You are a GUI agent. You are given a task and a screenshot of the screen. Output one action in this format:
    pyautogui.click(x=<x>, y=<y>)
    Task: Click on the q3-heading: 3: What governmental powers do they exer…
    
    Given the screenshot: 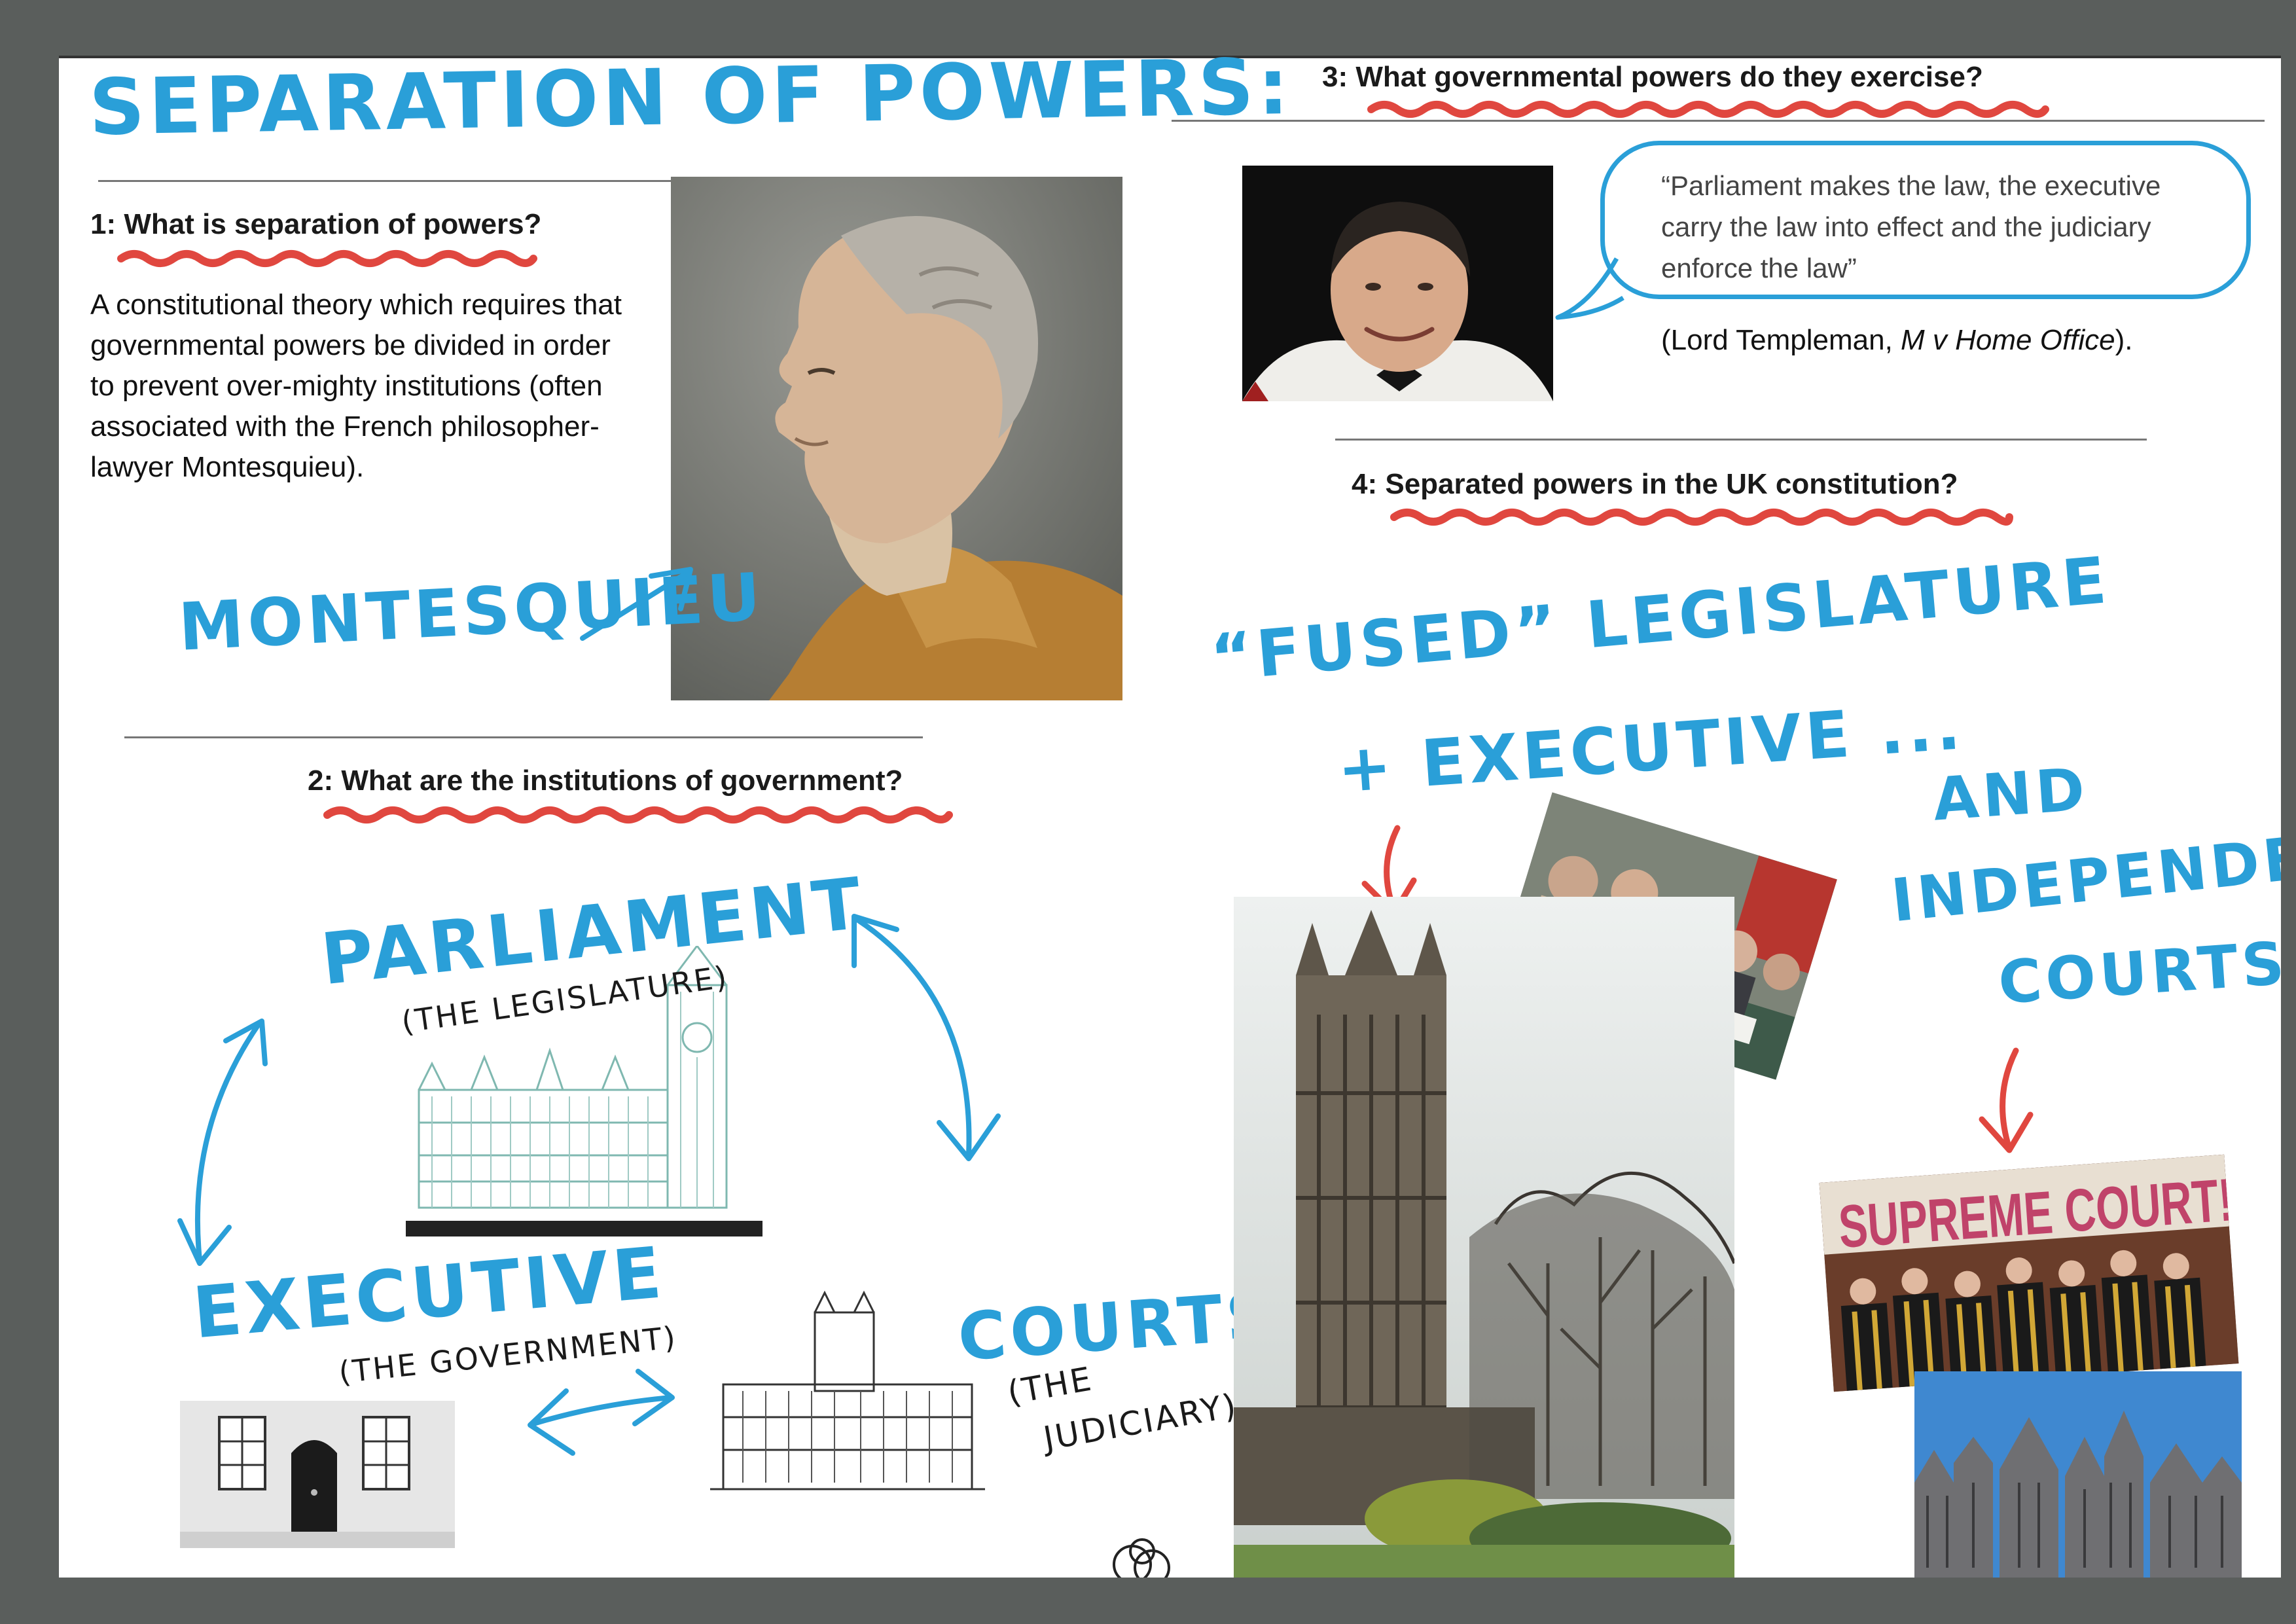 What is the action you would take?
    pyautogui.click(x=1652, y=77)
    